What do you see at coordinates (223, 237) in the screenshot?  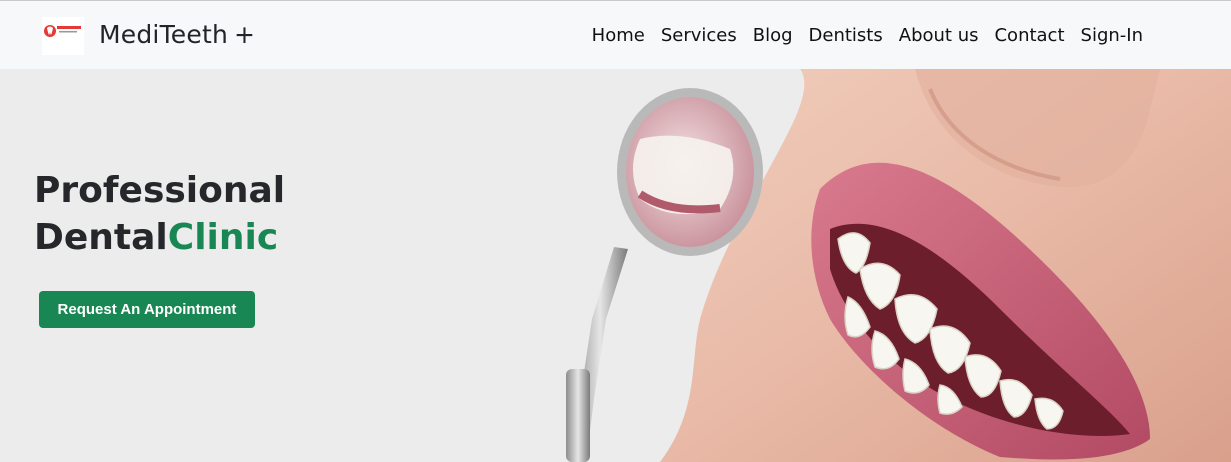 I see `hero-title-clinic: Clinic` at bounding box center [223, 237].